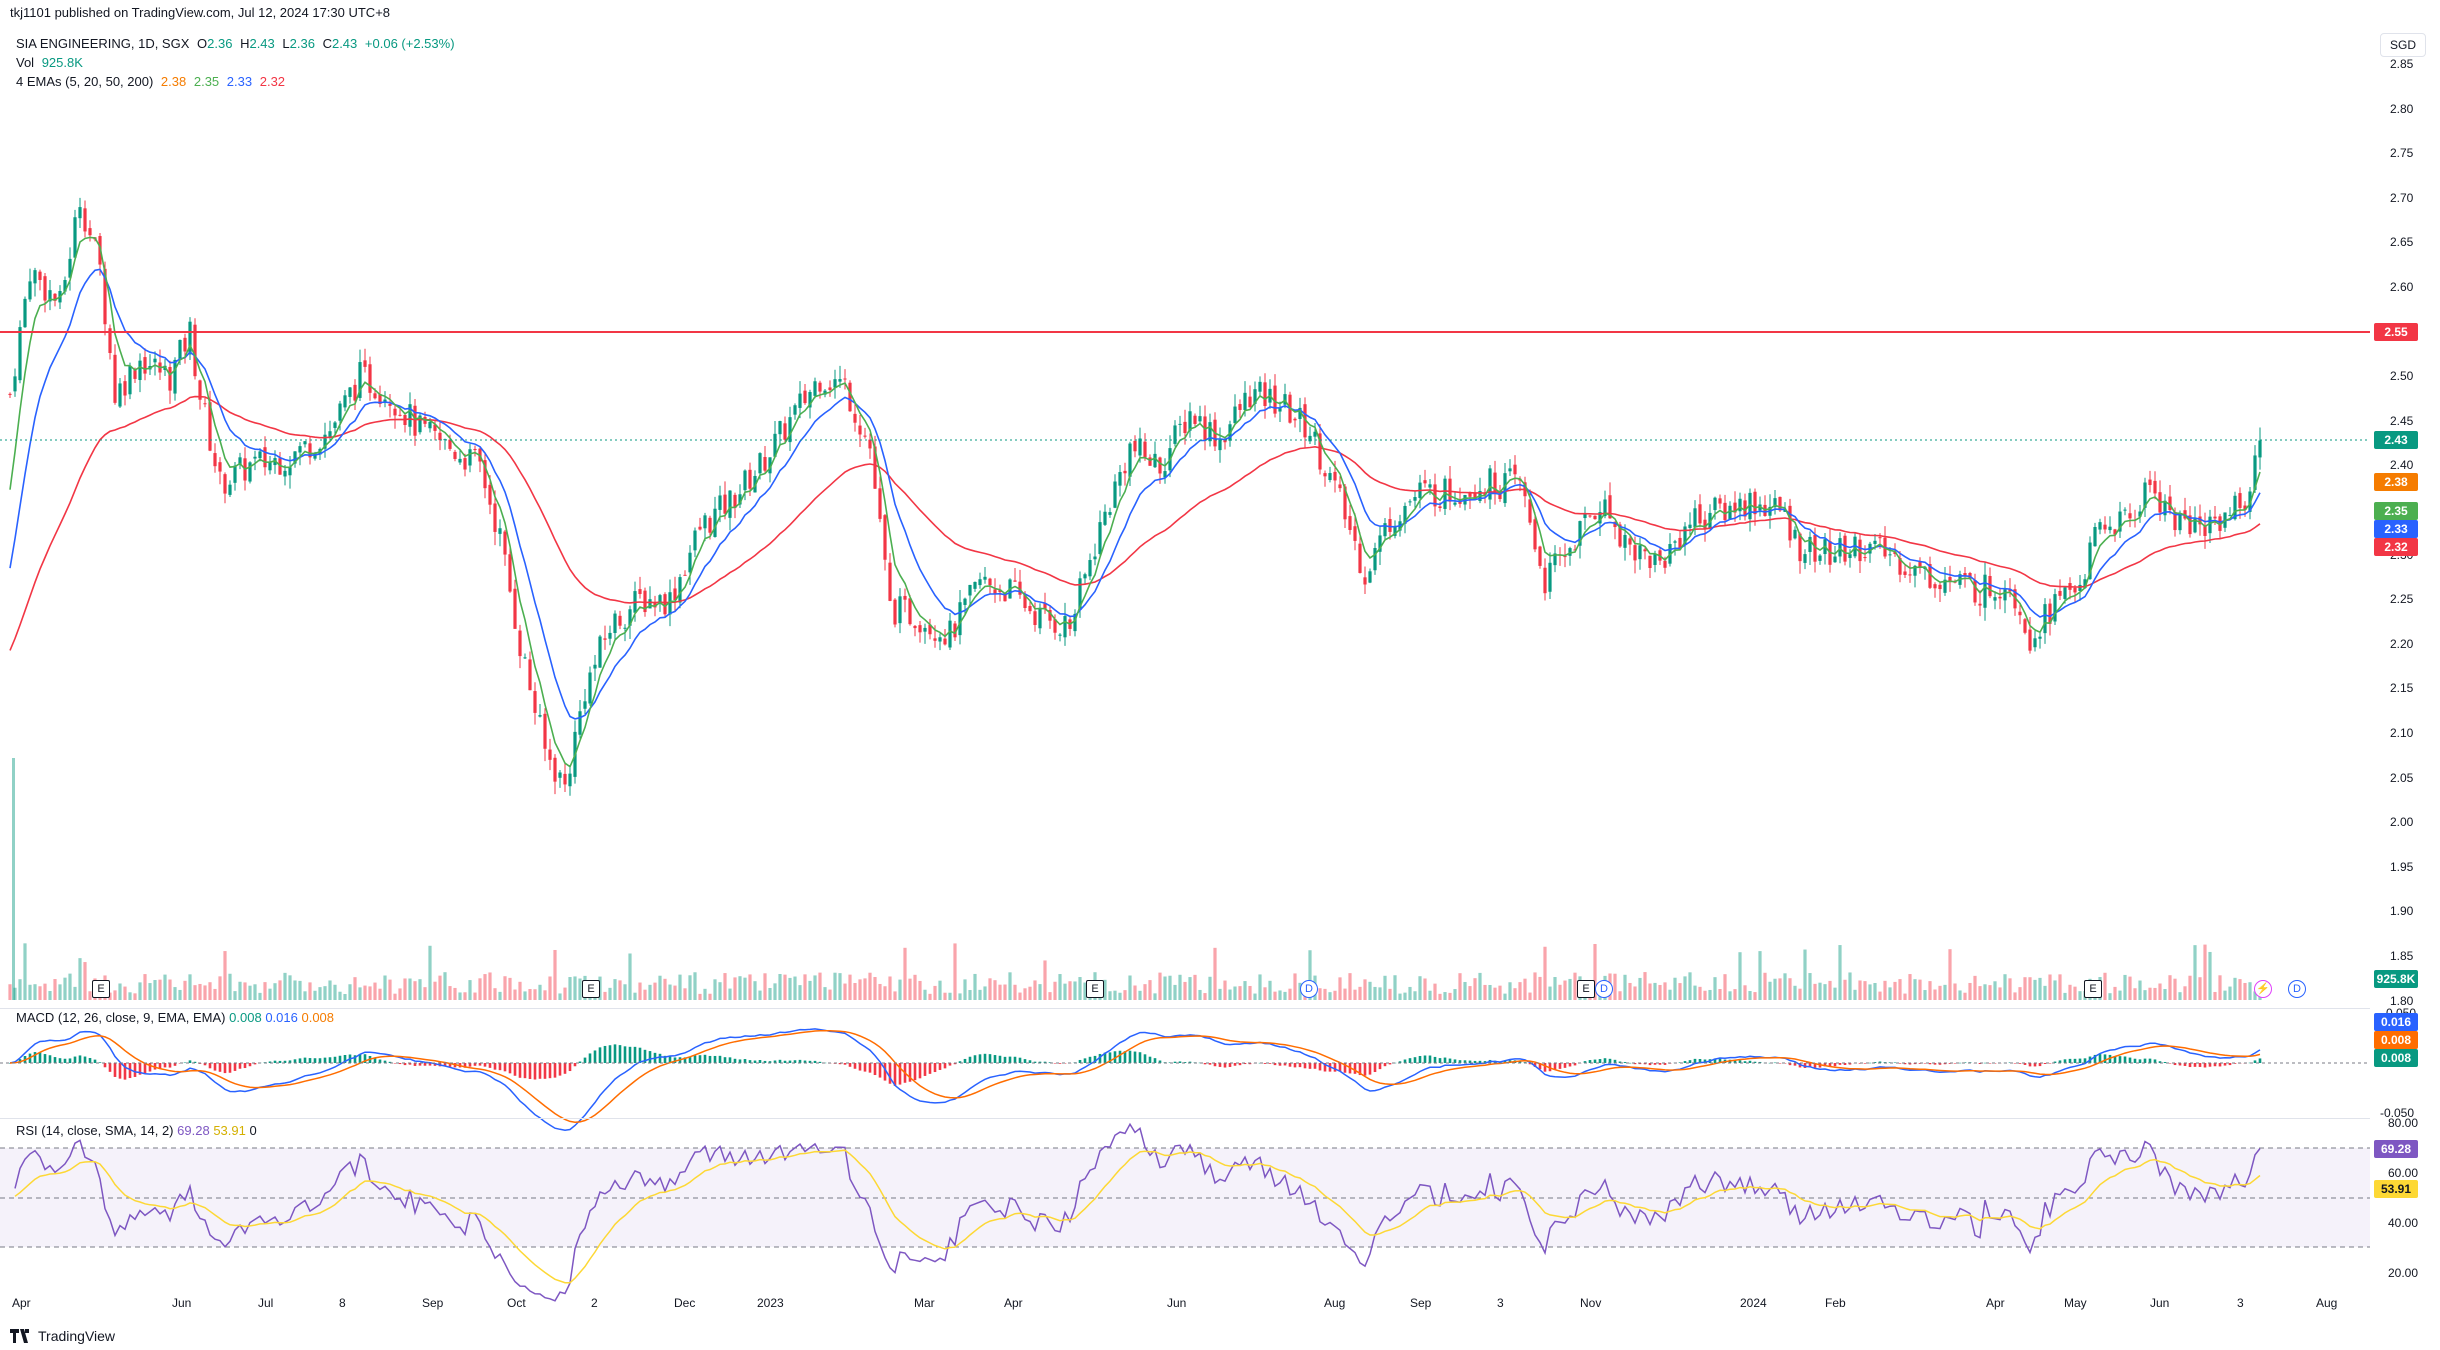  I want to click on rsi-label: RSI (14, close, SMA, 14, 2), so click(95, 1130).